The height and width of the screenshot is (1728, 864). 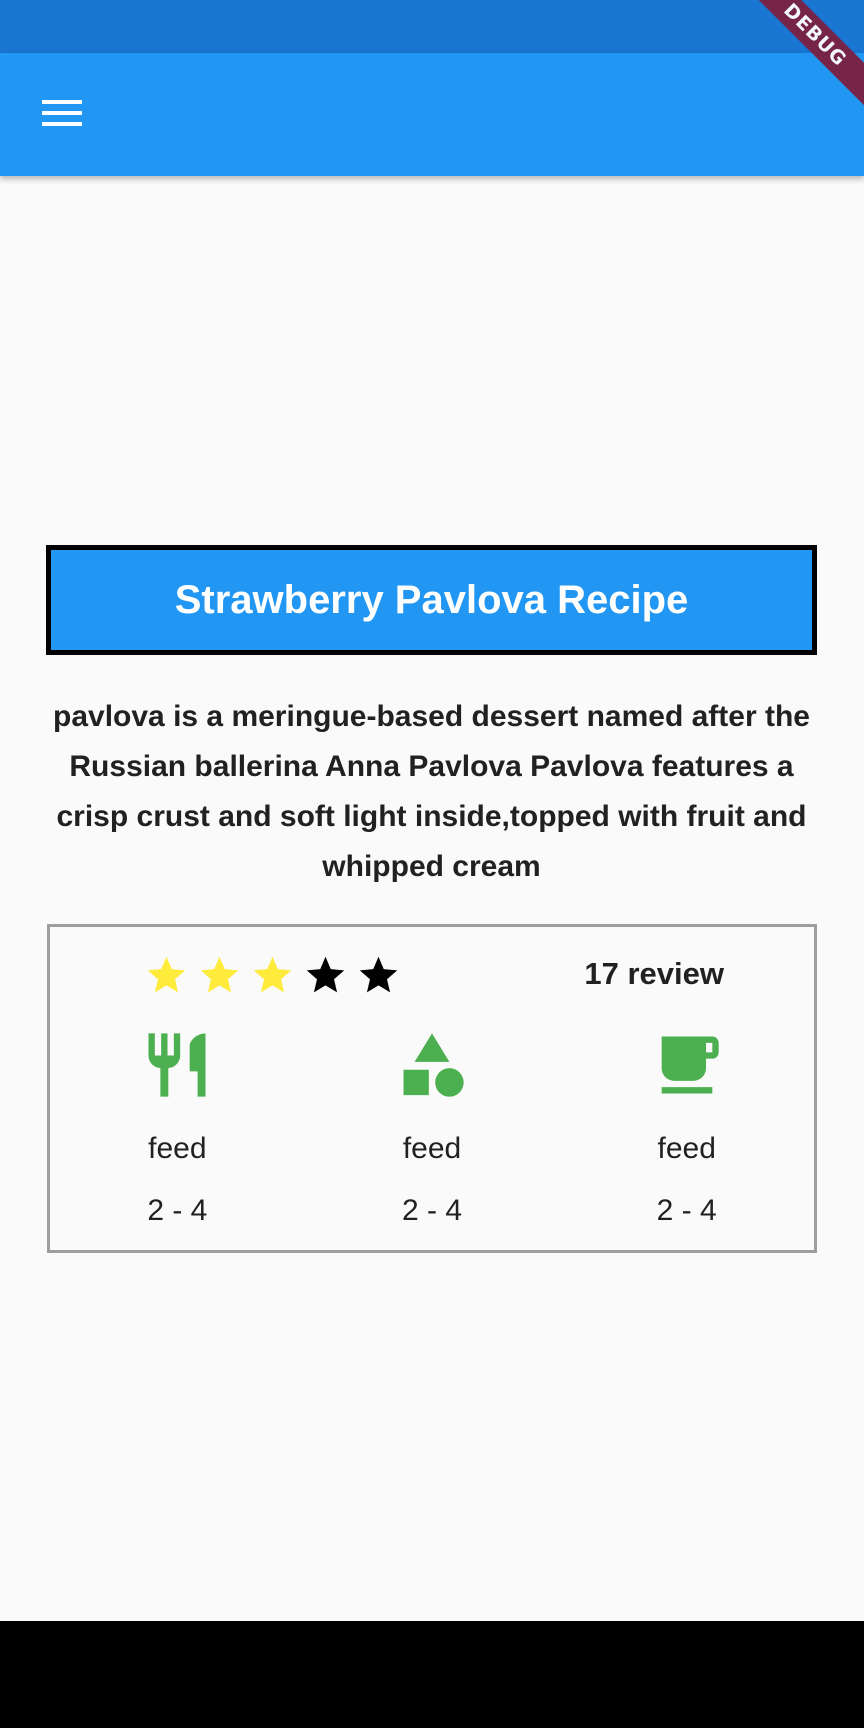 What do you see at coordinates (433, 1065) in the screenshot?
I see `category-shapes-icon` at bounding box center [433, 1065].